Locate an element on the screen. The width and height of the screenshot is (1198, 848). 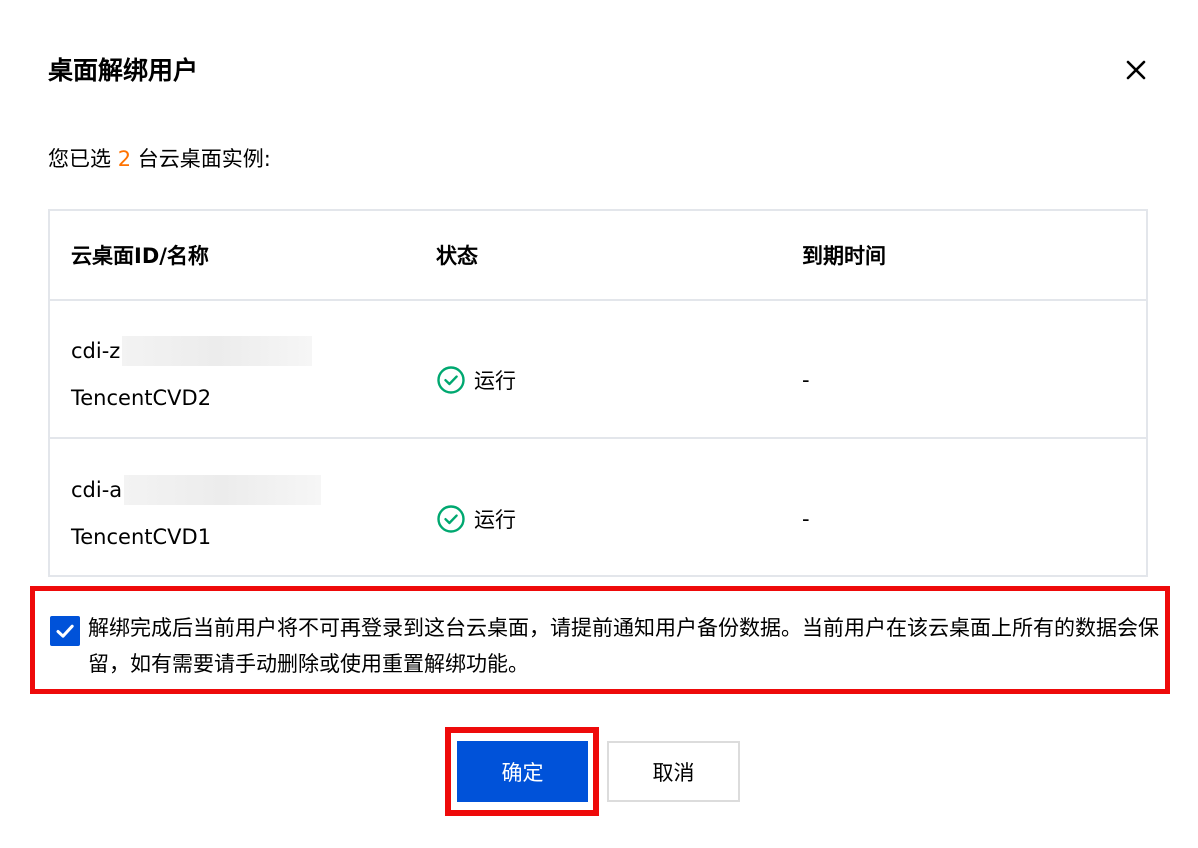
instance-id: cdi-z is located at coordinates (192, 351).